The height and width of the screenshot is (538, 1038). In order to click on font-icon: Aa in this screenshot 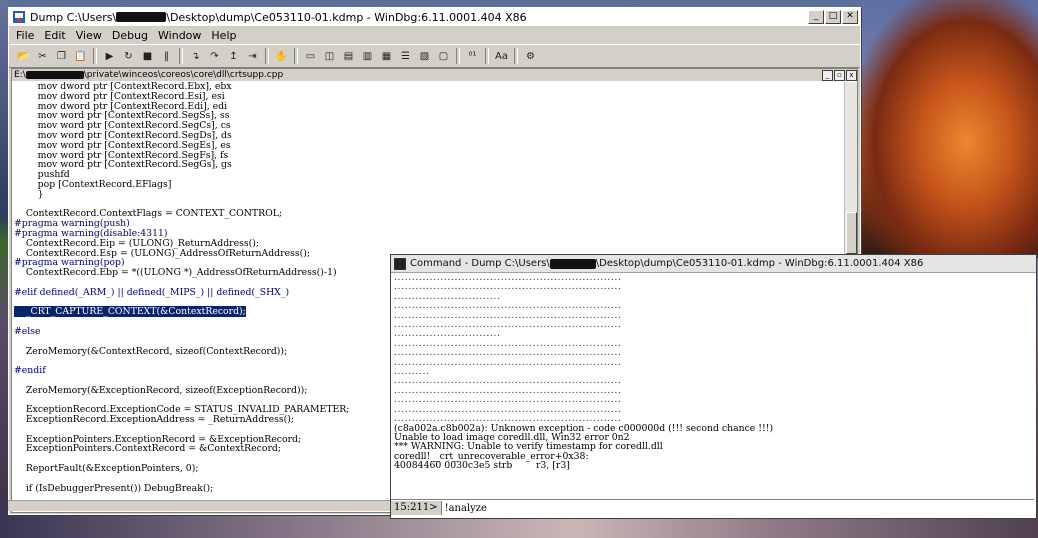, I will do `click(501, 56)`.